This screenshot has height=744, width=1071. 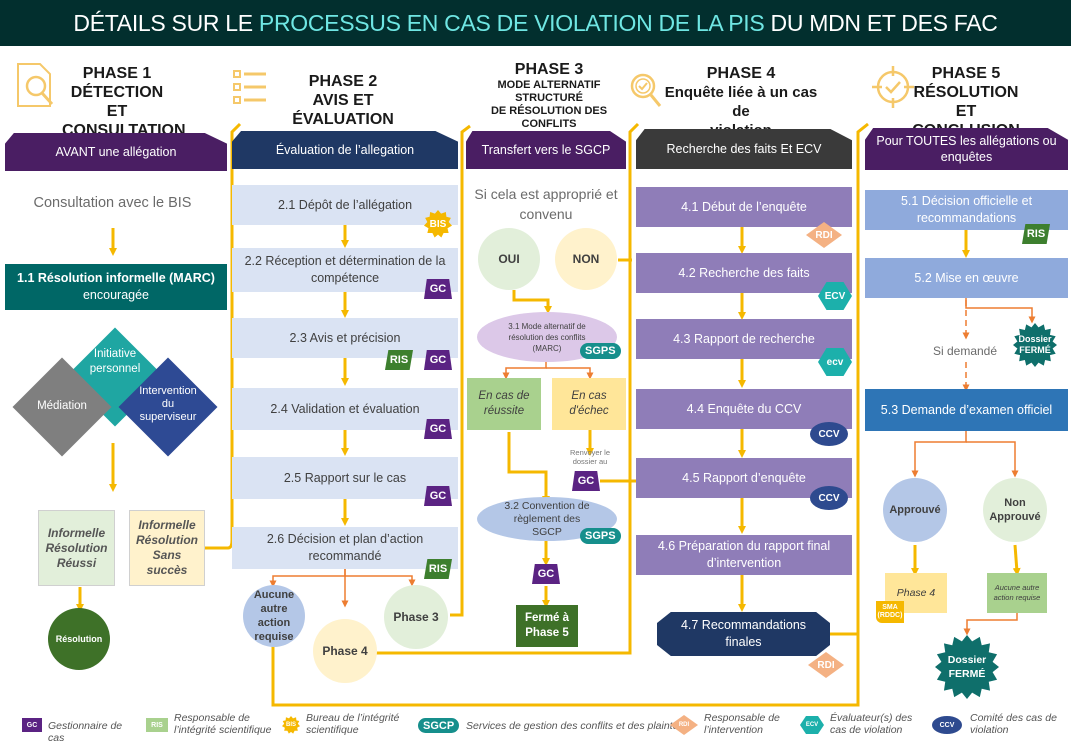 I want to click on legend-rdi-tag: RDI, so click(x=684, y=725).